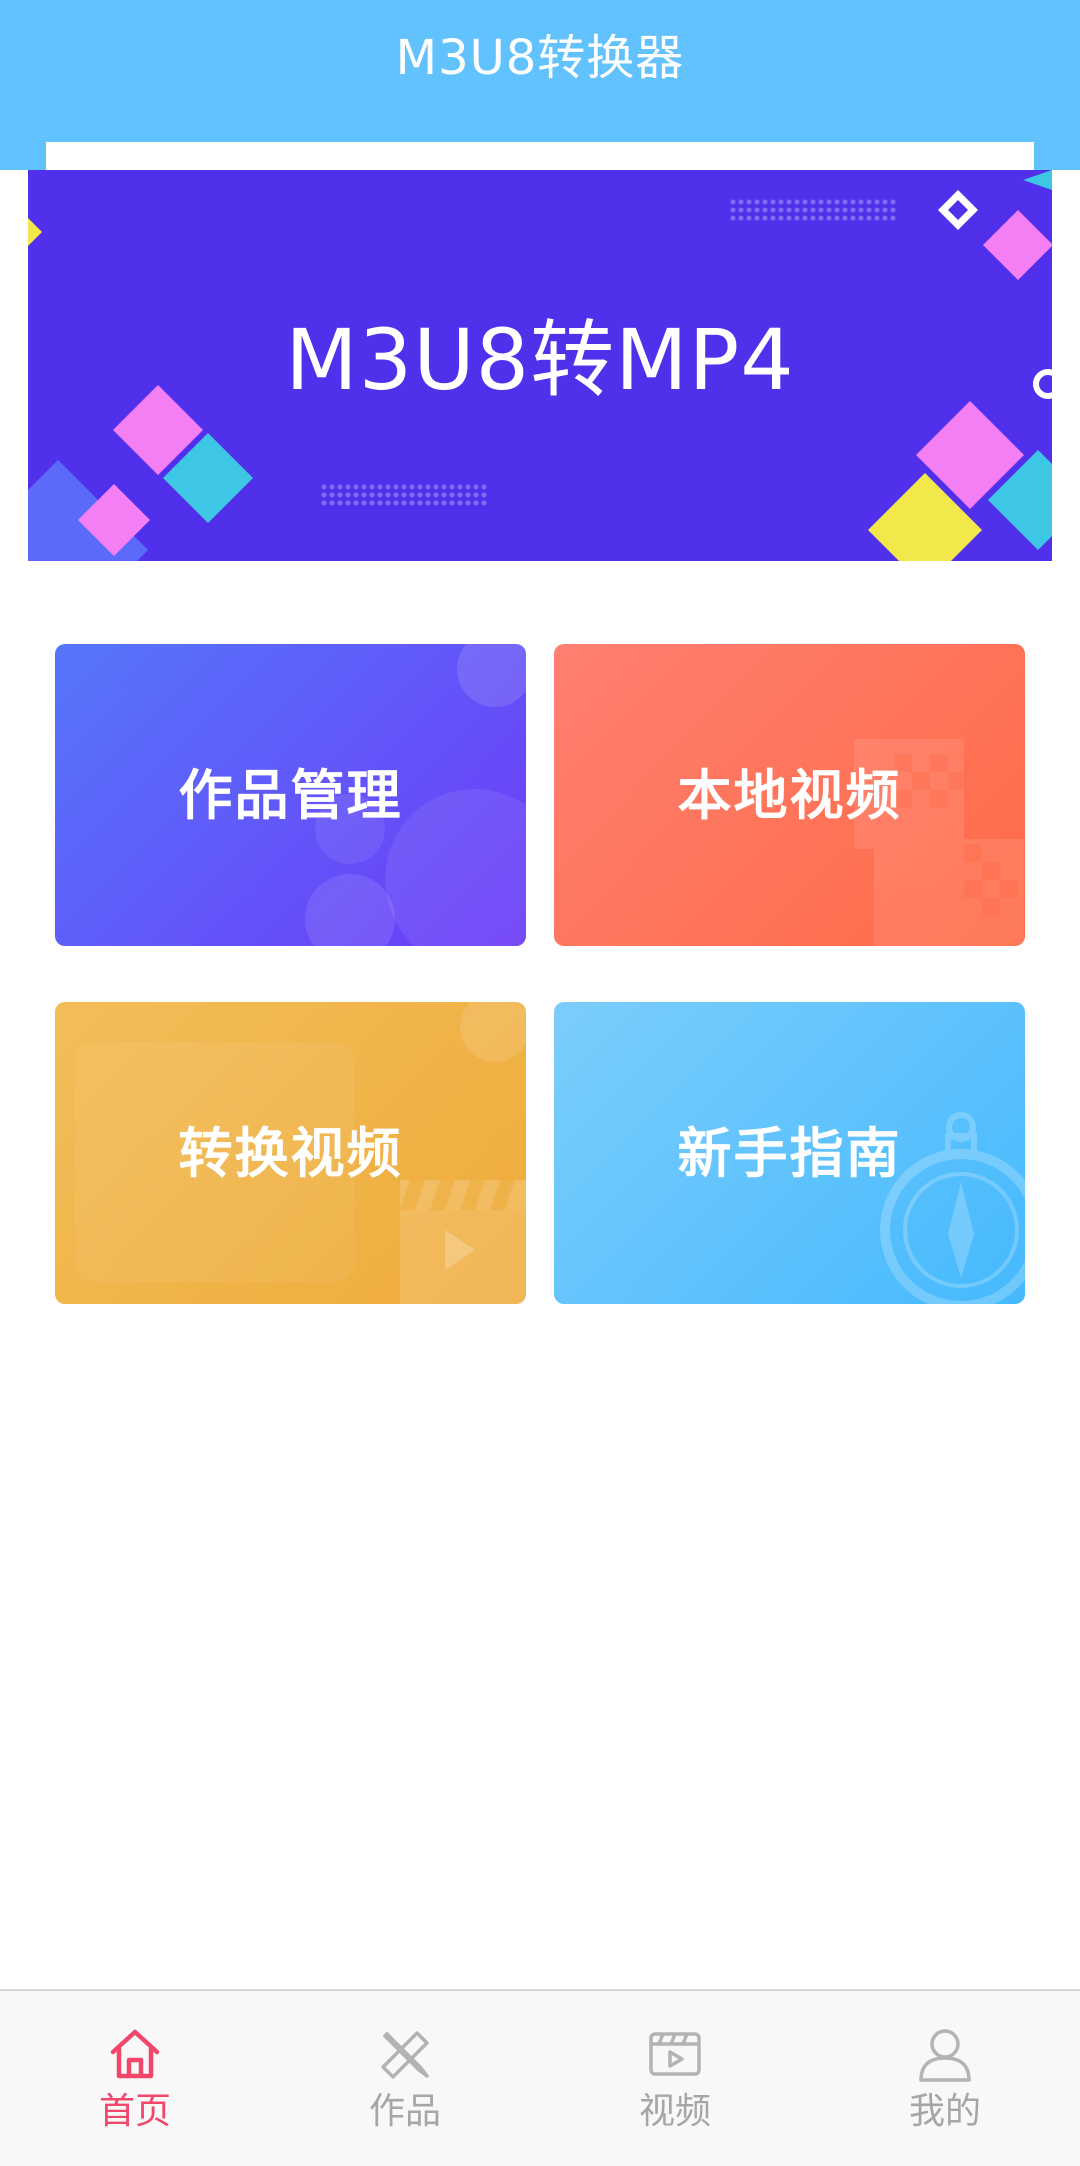  Describe the element at coordinates (540, 58) in the screenshot. I see `page-title: M3U8转换器` at that location.